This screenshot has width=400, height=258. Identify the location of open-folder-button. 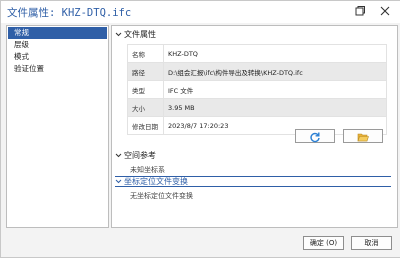
(363, 136).